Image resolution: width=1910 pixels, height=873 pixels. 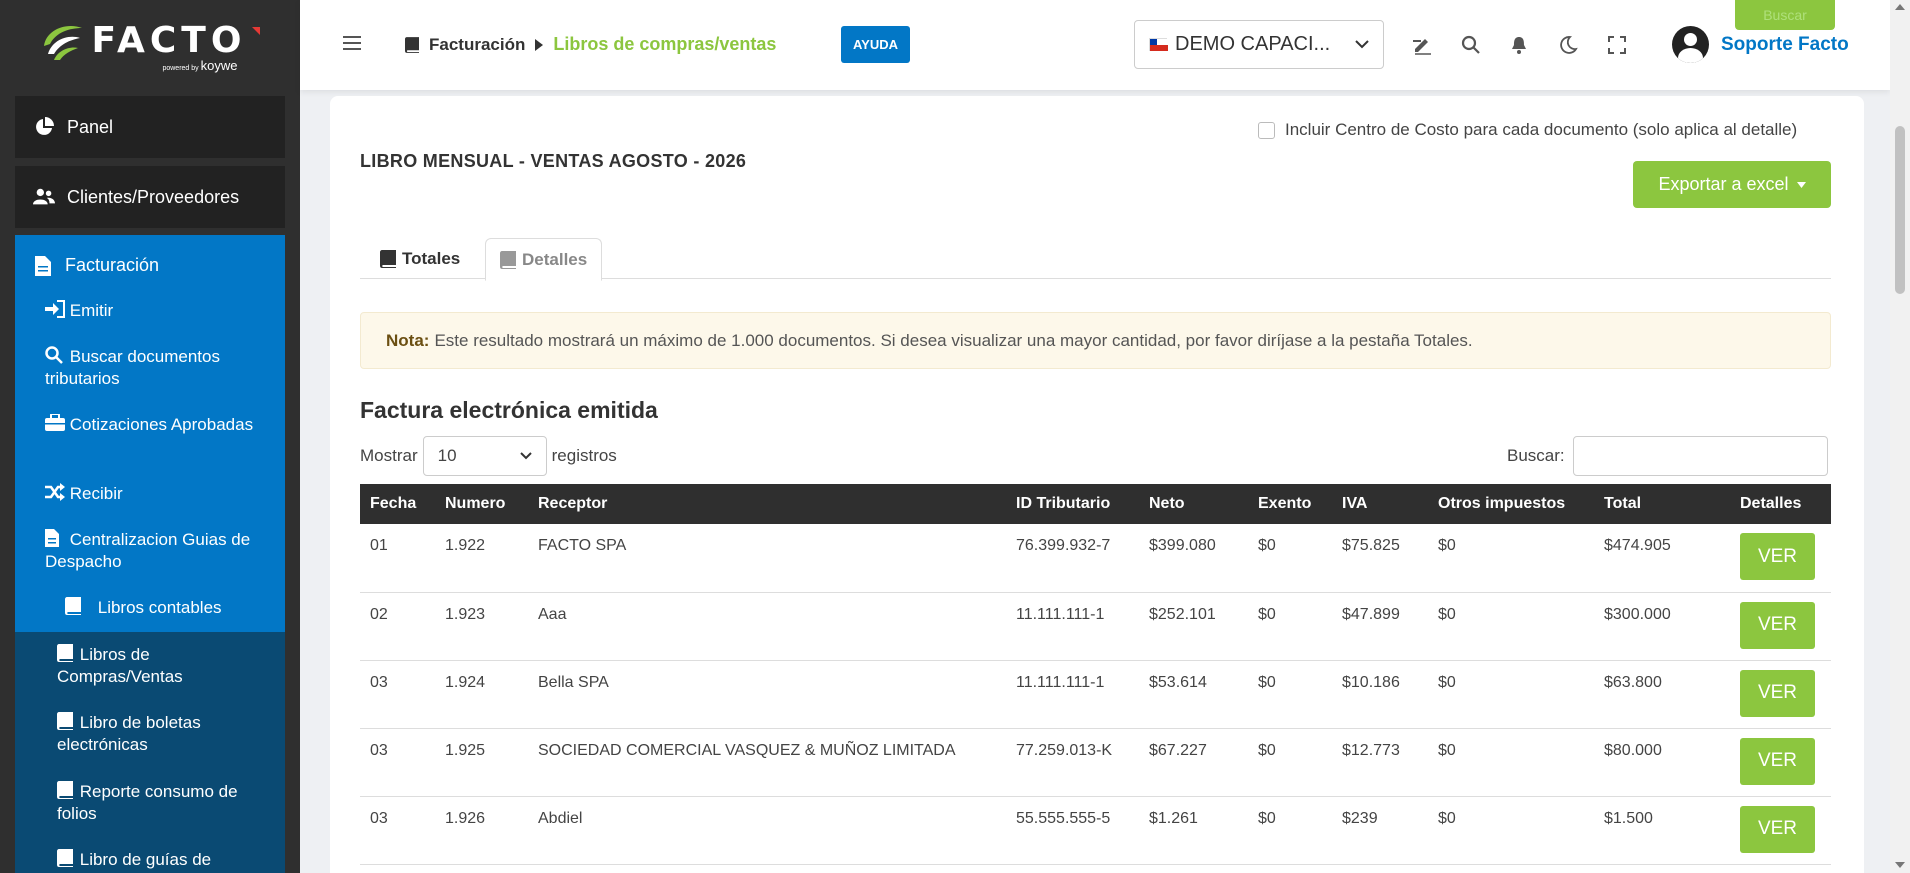 What do you see at coordinates (1290, 504) in the screenshot?
I see `col-exento: Exento` at bounding box center [1290, 504].